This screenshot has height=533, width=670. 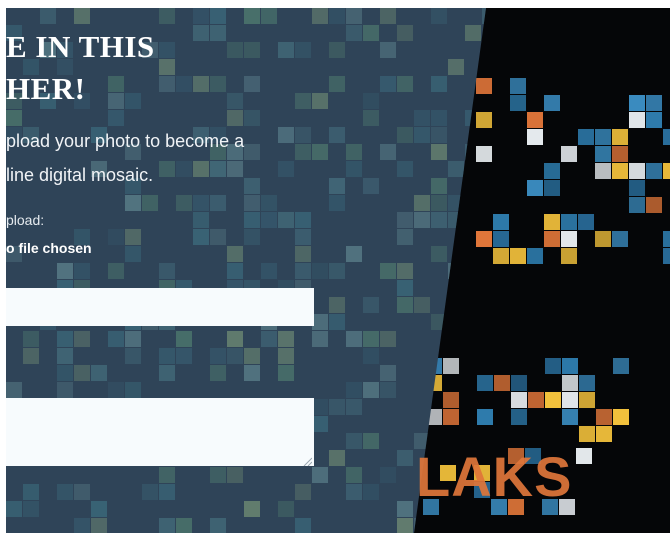 What do you see at coordinates (160, 432) in the screenshot?
I see `message-textarea` at bounding box center [160, 432].